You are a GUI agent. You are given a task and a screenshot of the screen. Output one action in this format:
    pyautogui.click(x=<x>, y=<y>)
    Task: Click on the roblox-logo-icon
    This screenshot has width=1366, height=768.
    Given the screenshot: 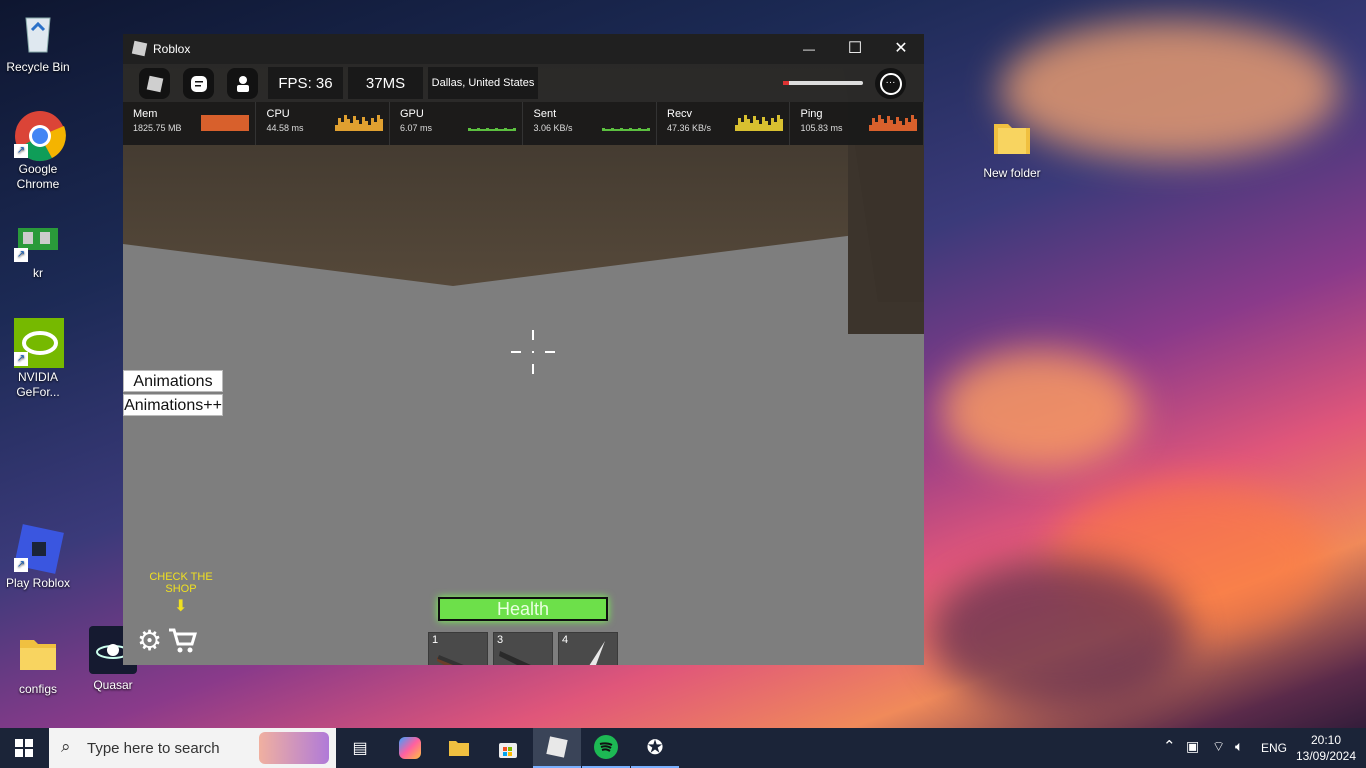 What is the action you would take?
    pyautogui.click(x=139, y=48)
    